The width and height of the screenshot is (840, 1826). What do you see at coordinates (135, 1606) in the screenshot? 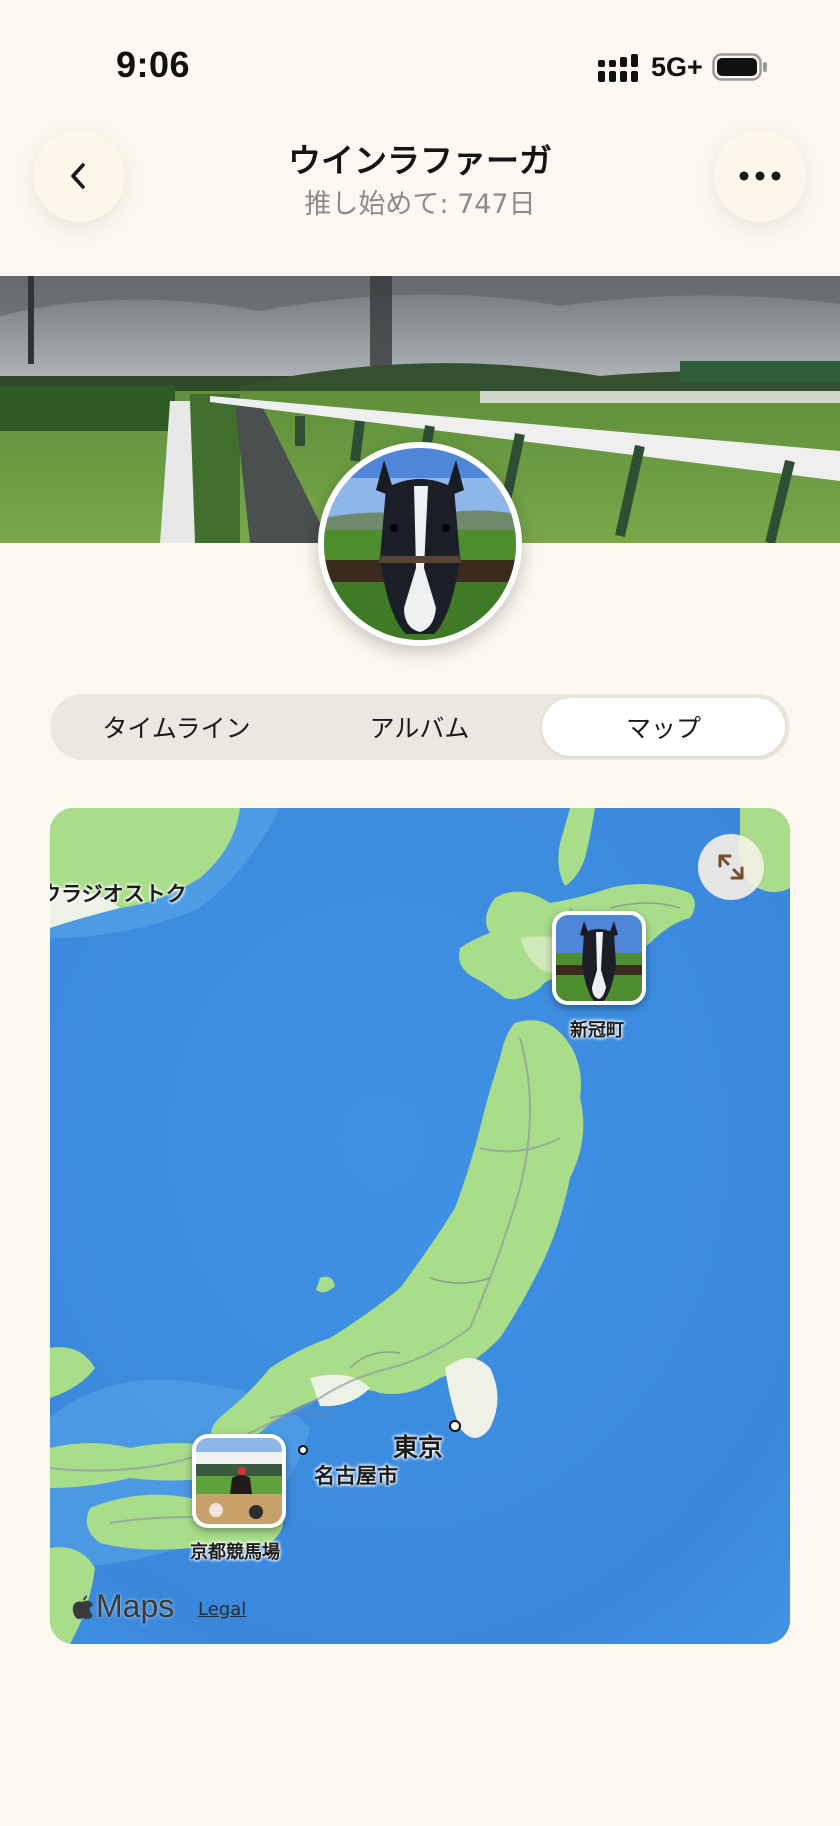
I see `maps-brand-label: Maps` at bounding box center [135, 1606].